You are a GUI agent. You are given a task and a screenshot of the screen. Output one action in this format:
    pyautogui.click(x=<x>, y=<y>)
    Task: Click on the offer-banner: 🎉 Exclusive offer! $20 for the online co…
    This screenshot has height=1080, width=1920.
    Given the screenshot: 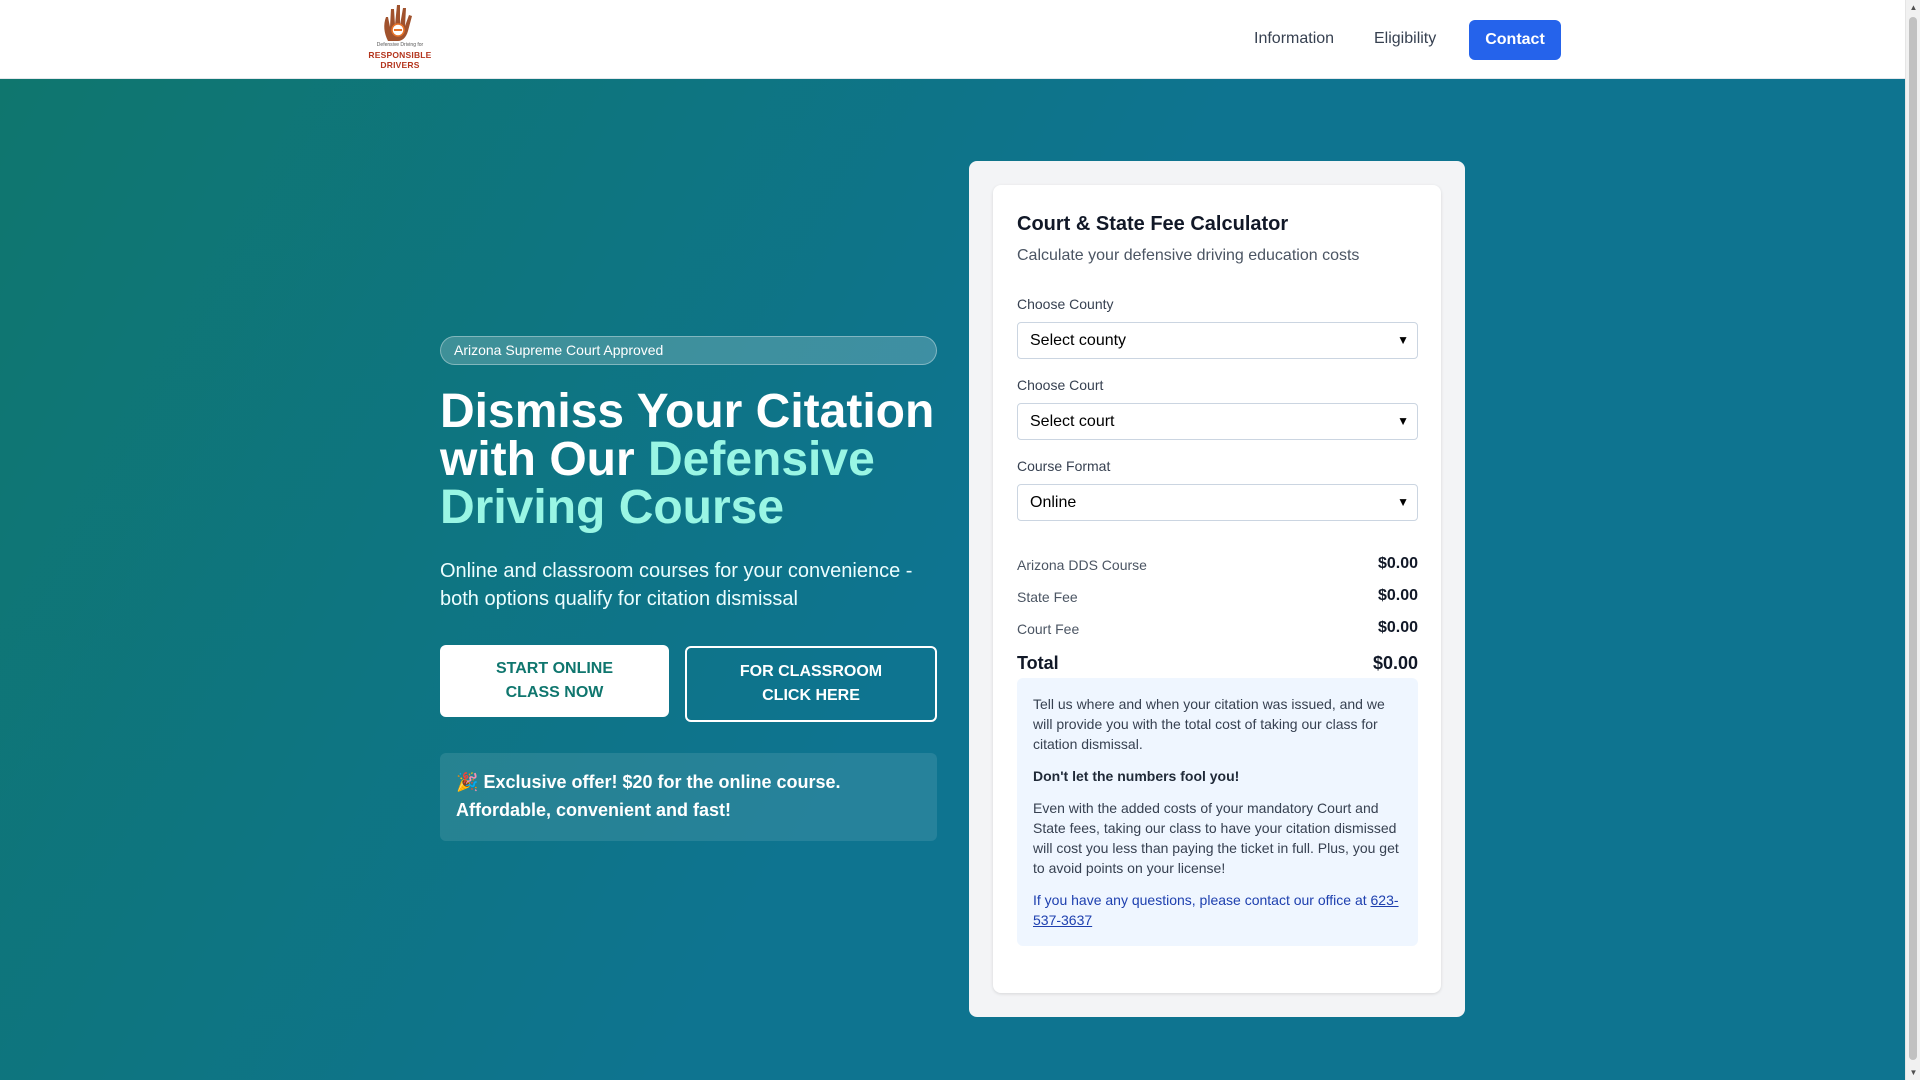 What is the action you would take?
    pyautogui.click(x=688, y=797)
    